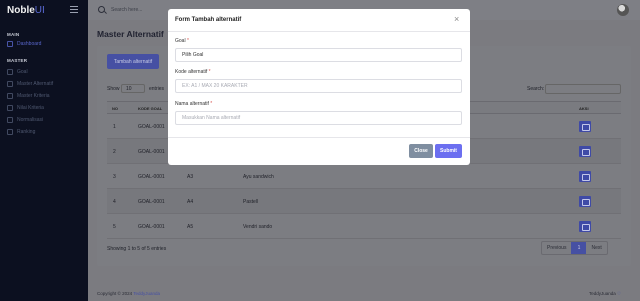 The height and width of the screenshot is (301, 640). I want to click on page-size-select: 10, so click(133, 88).